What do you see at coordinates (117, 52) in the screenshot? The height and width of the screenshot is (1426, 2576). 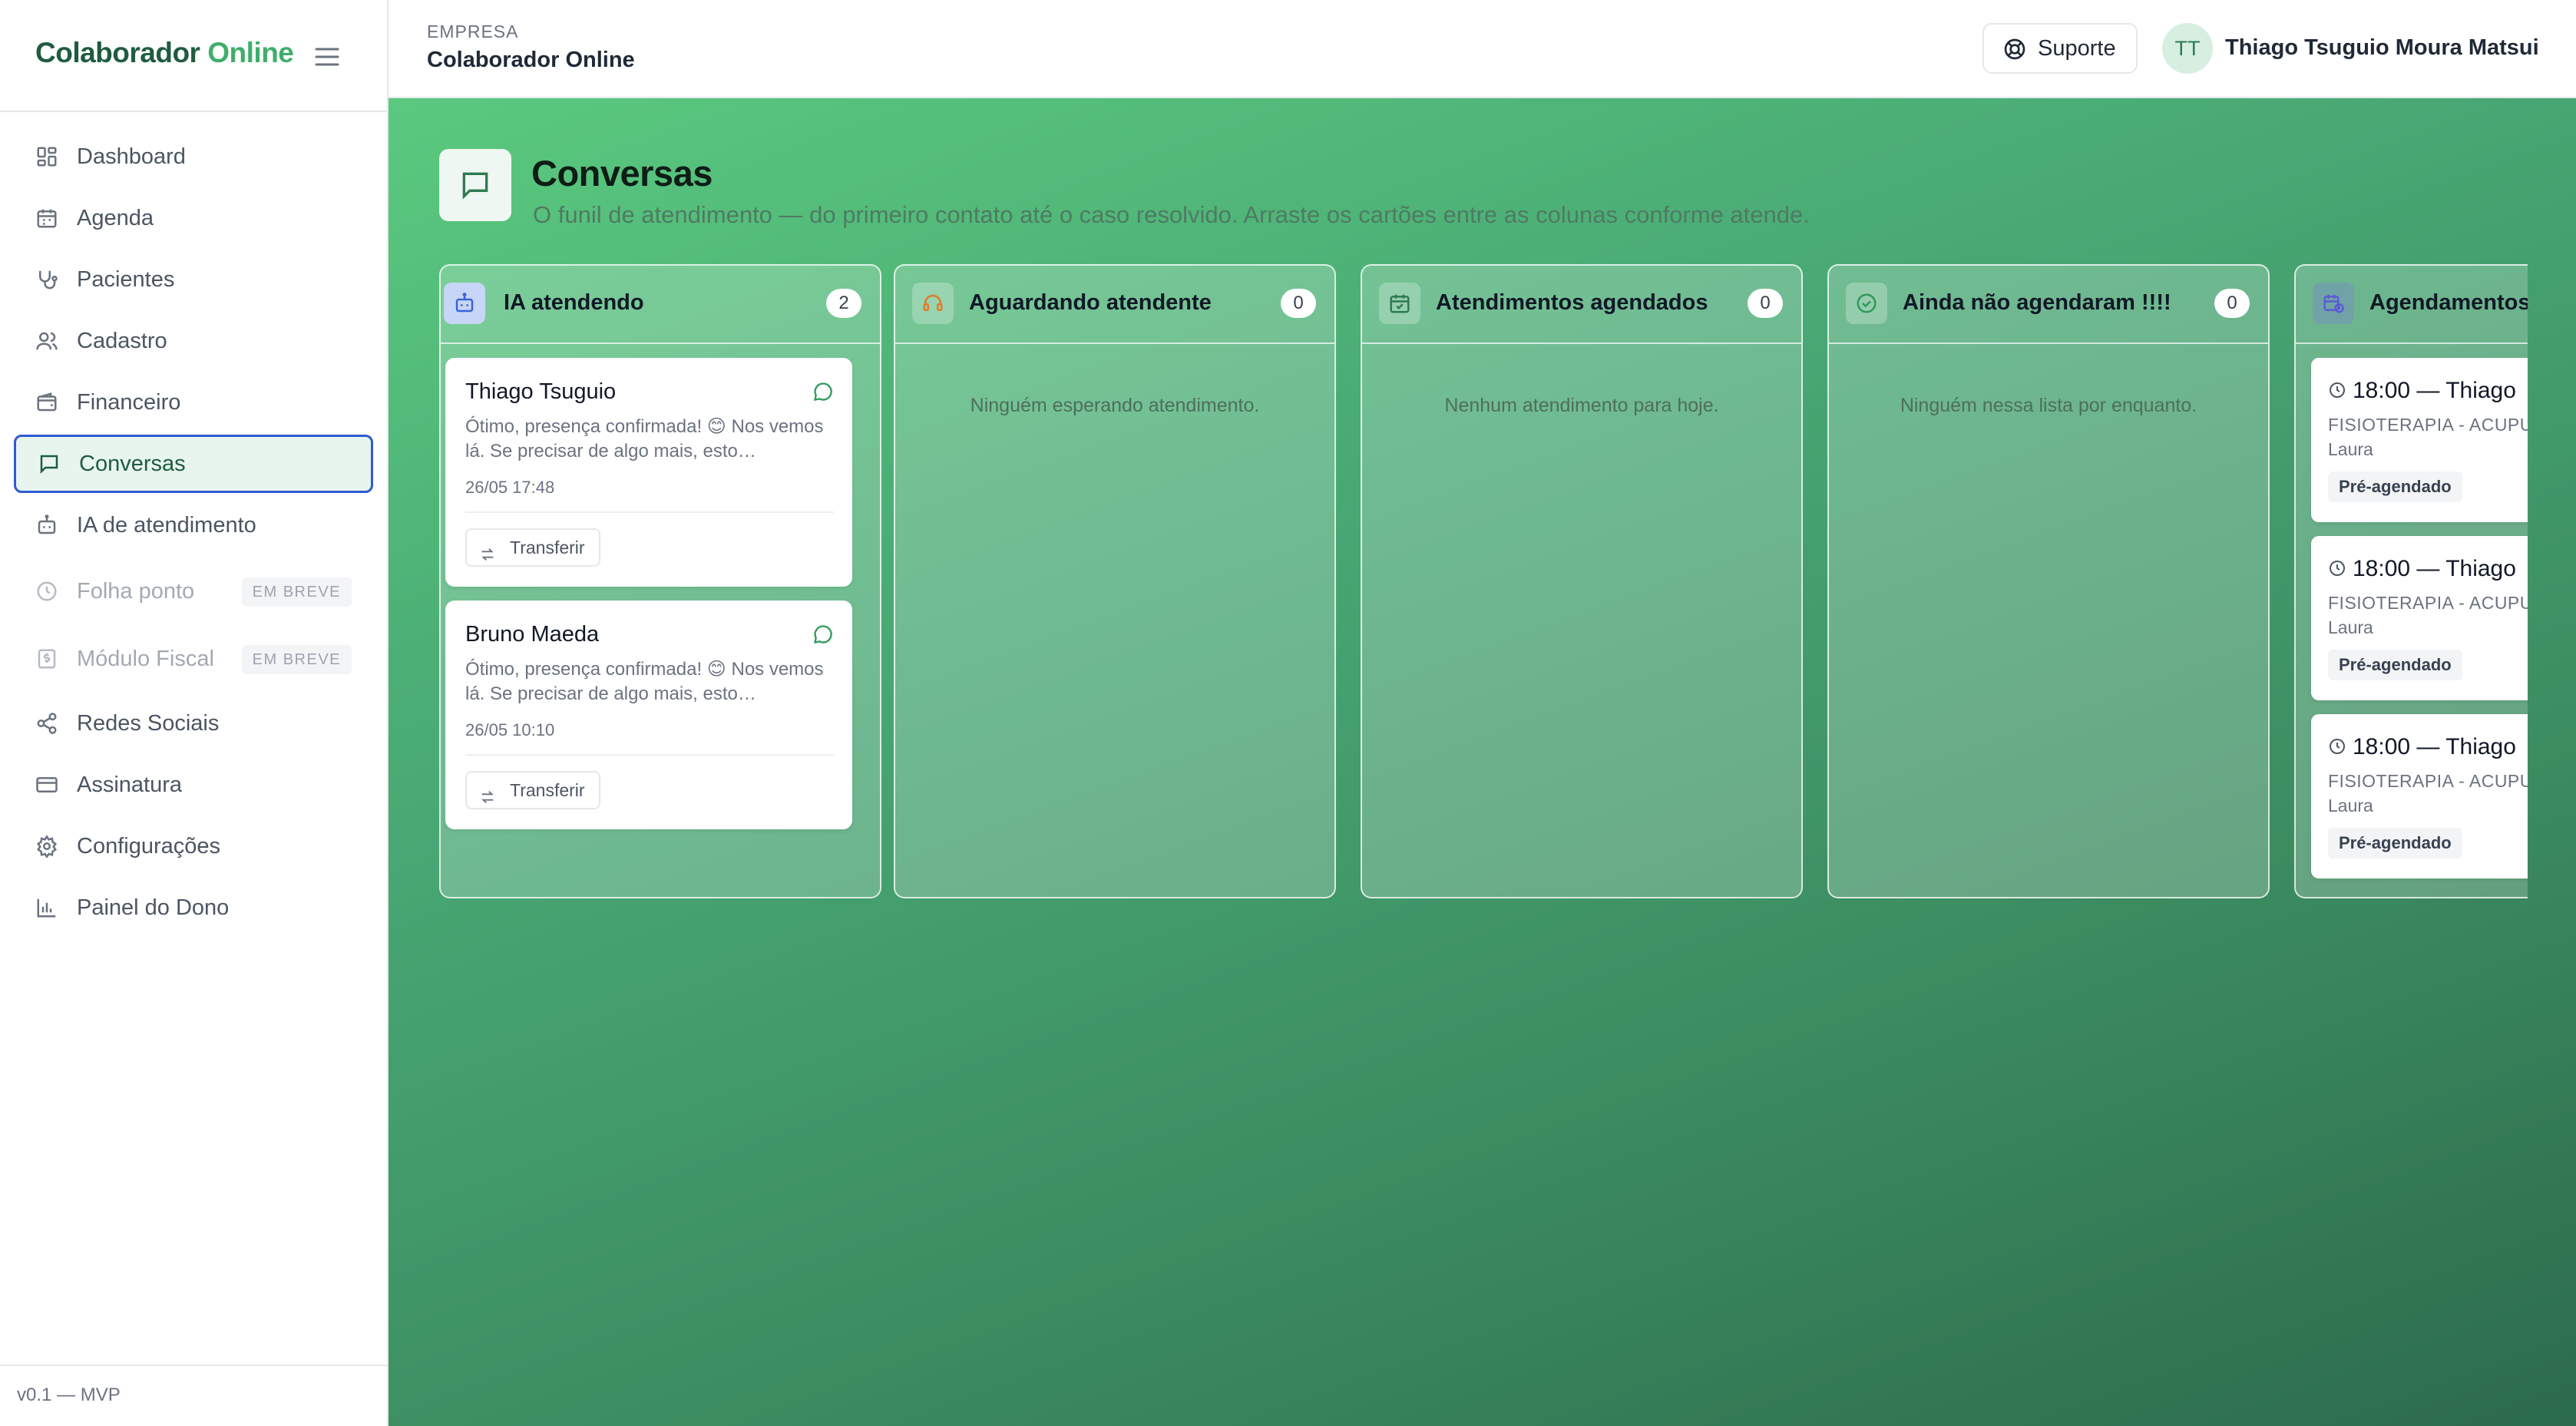 I see `brand-name: Colaborador` at bounding box center [117, 52].